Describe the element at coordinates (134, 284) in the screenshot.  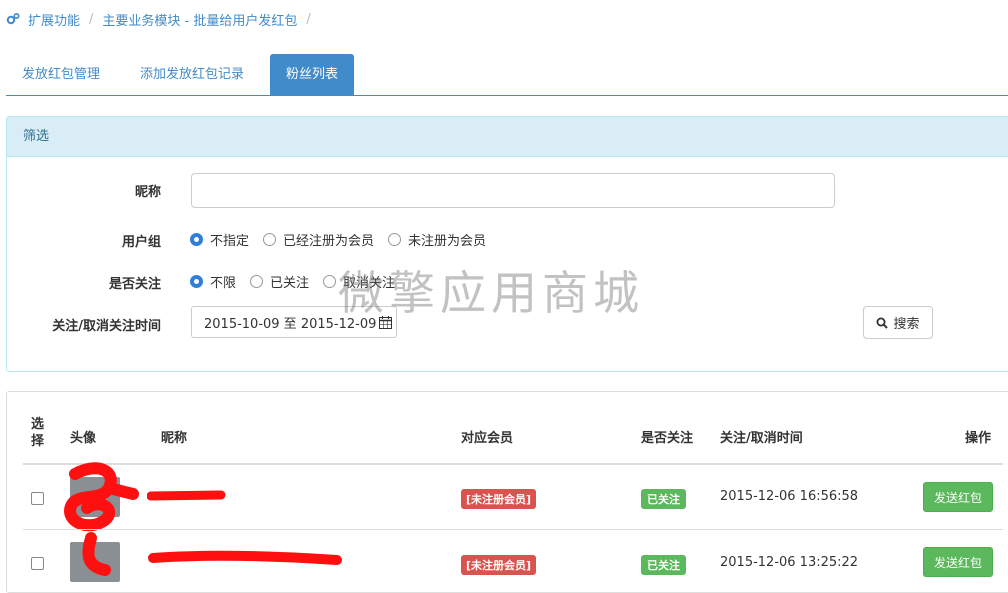
I see `follow-status-label: 是否关注` at that location.